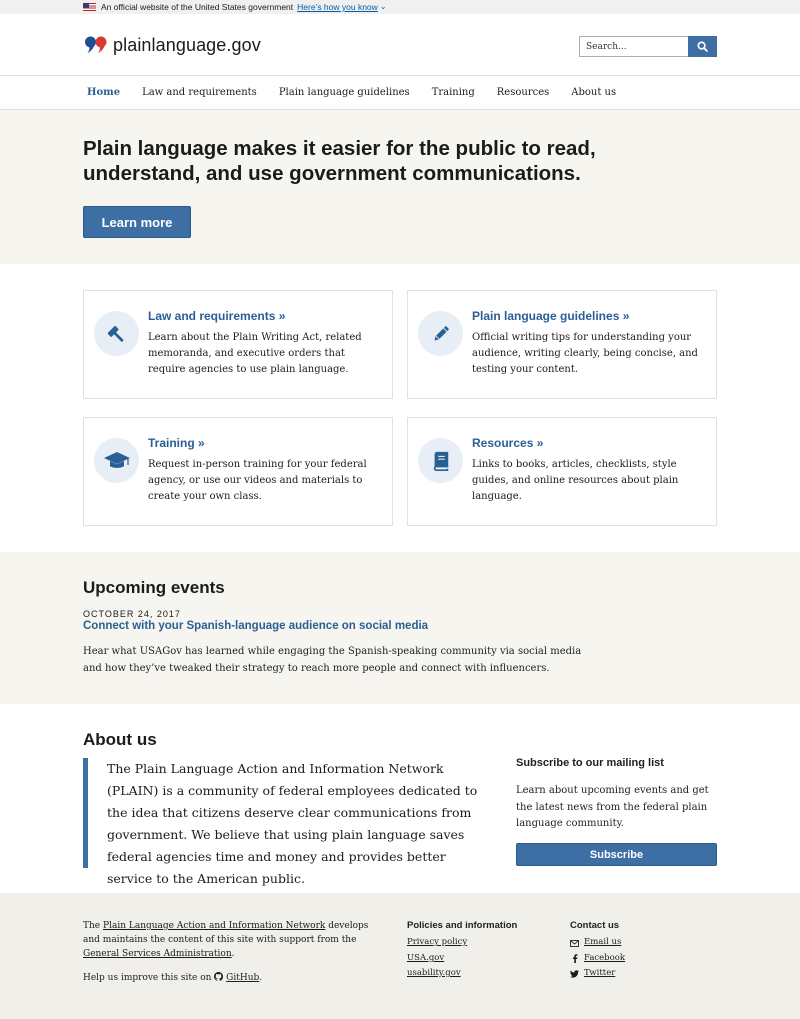  What do you see at coordinates (92, 926) in the screenshot?
I see `footer-about-prefix: The` at bounding box center [92, 926].